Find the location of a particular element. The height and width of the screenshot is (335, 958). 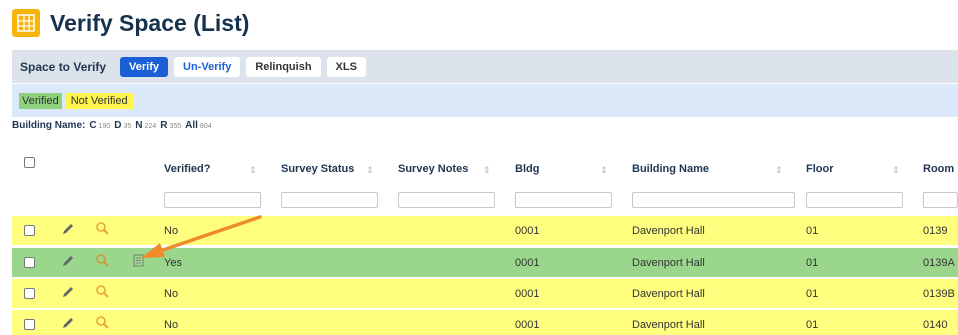

xls-export-button: XLS is located at coordinates (346, 66).